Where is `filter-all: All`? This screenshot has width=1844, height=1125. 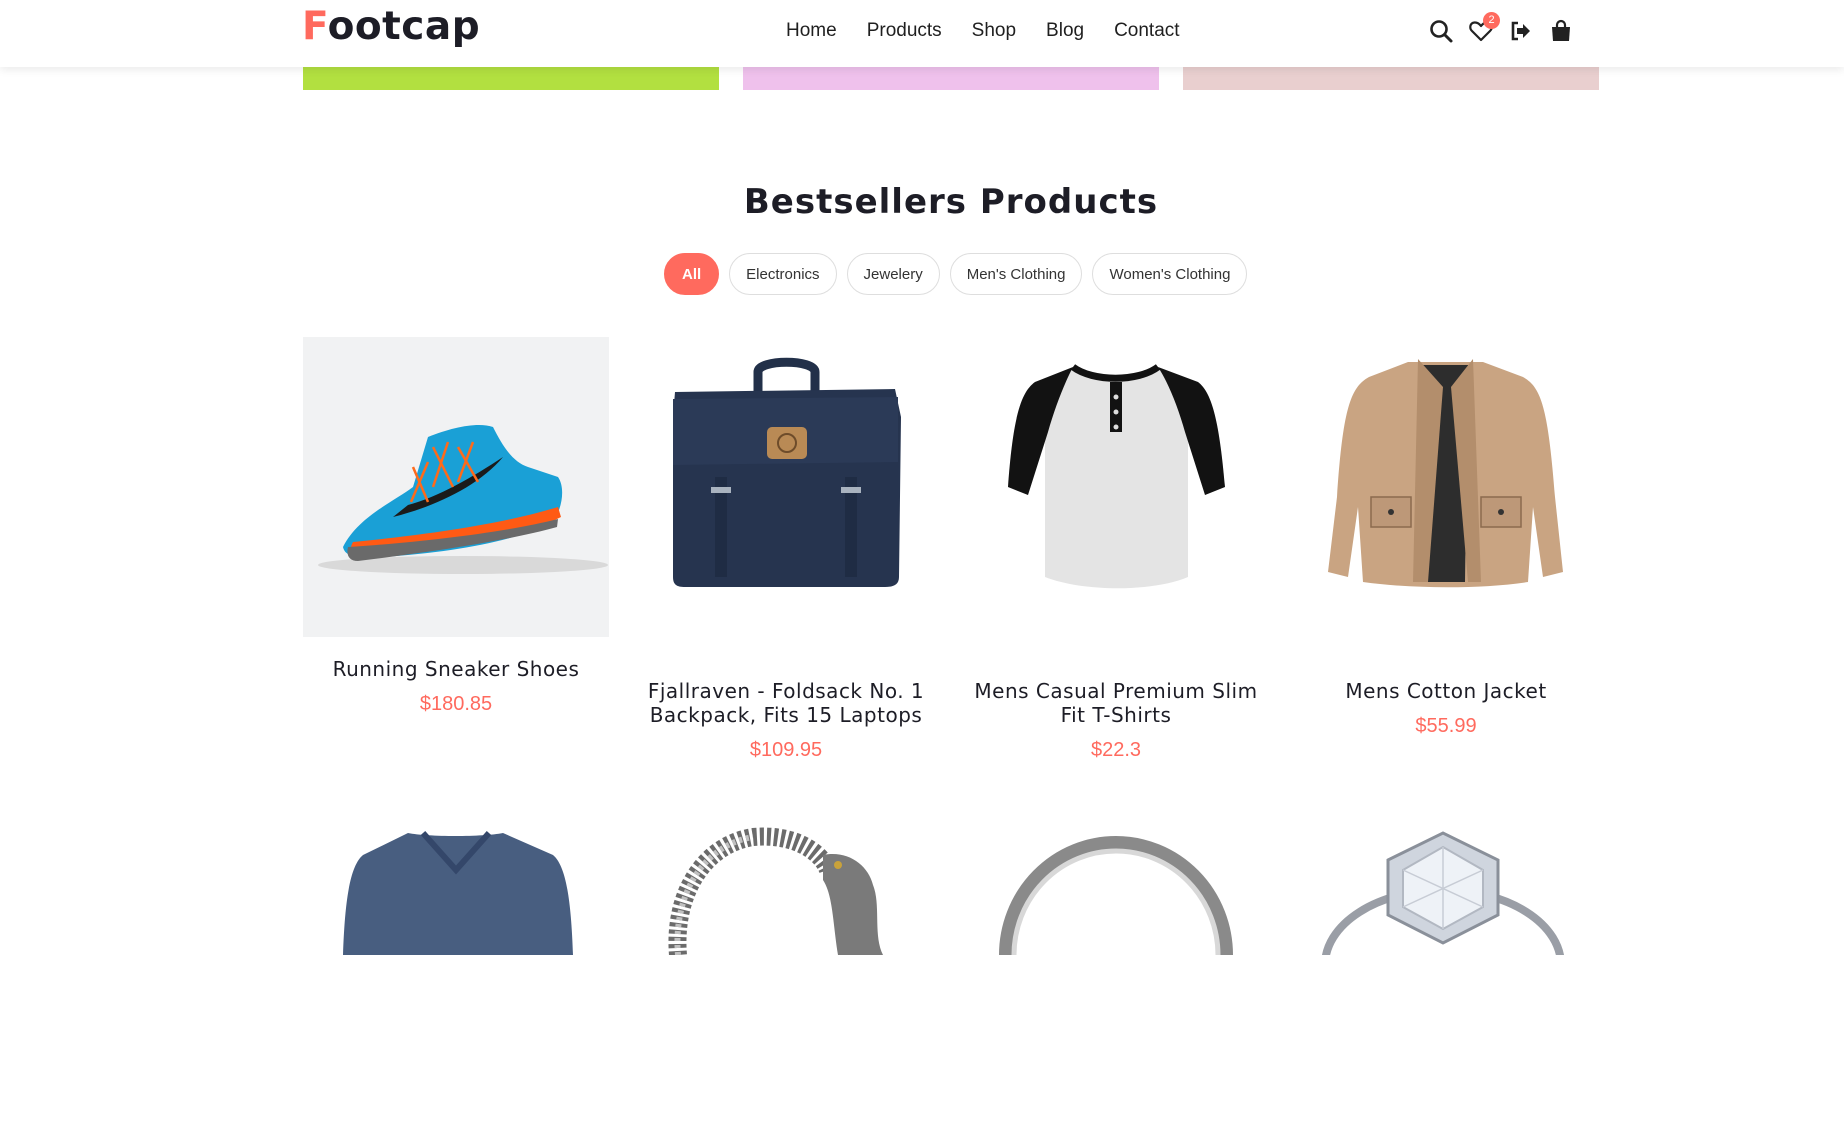 filter-all: All is located at coordinates (692, 274).